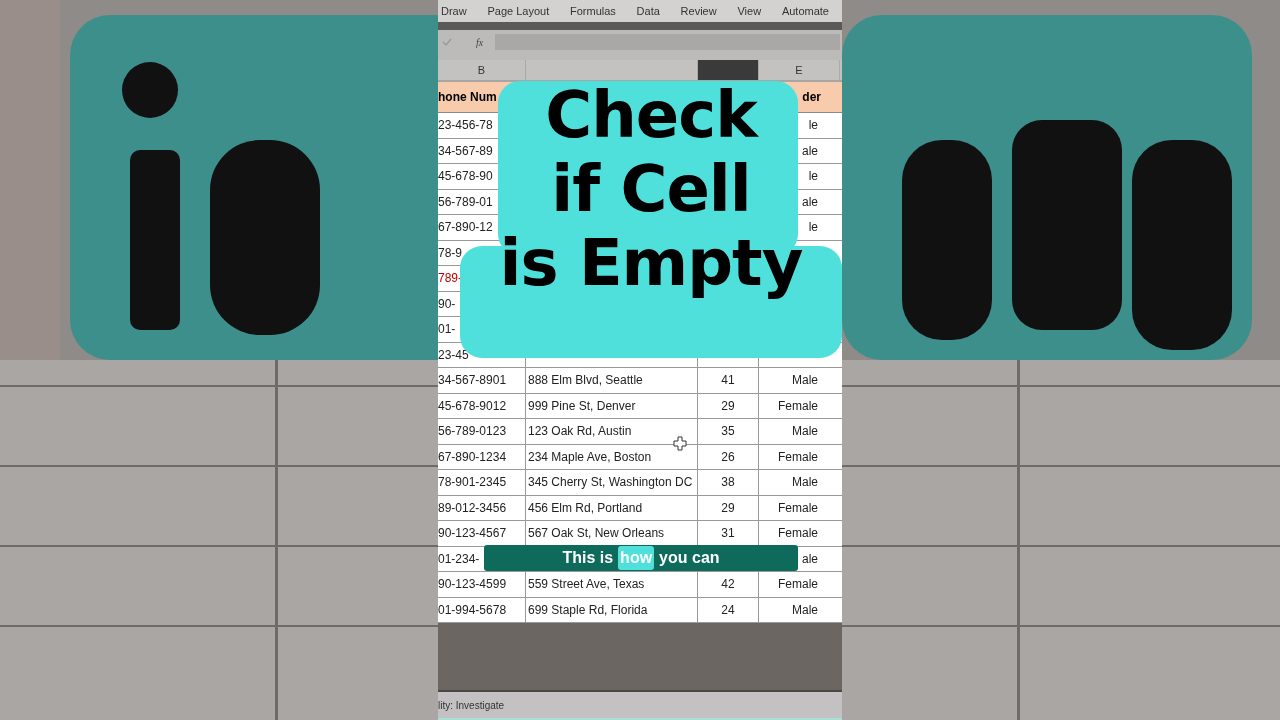 The height and width of the screenshot is (720, 1280). What do you see at coordinates (586, 585) in the screenshot?
I see `table-cell-text: 559 Street Ave, Texas` at bounding box center [586, 585].